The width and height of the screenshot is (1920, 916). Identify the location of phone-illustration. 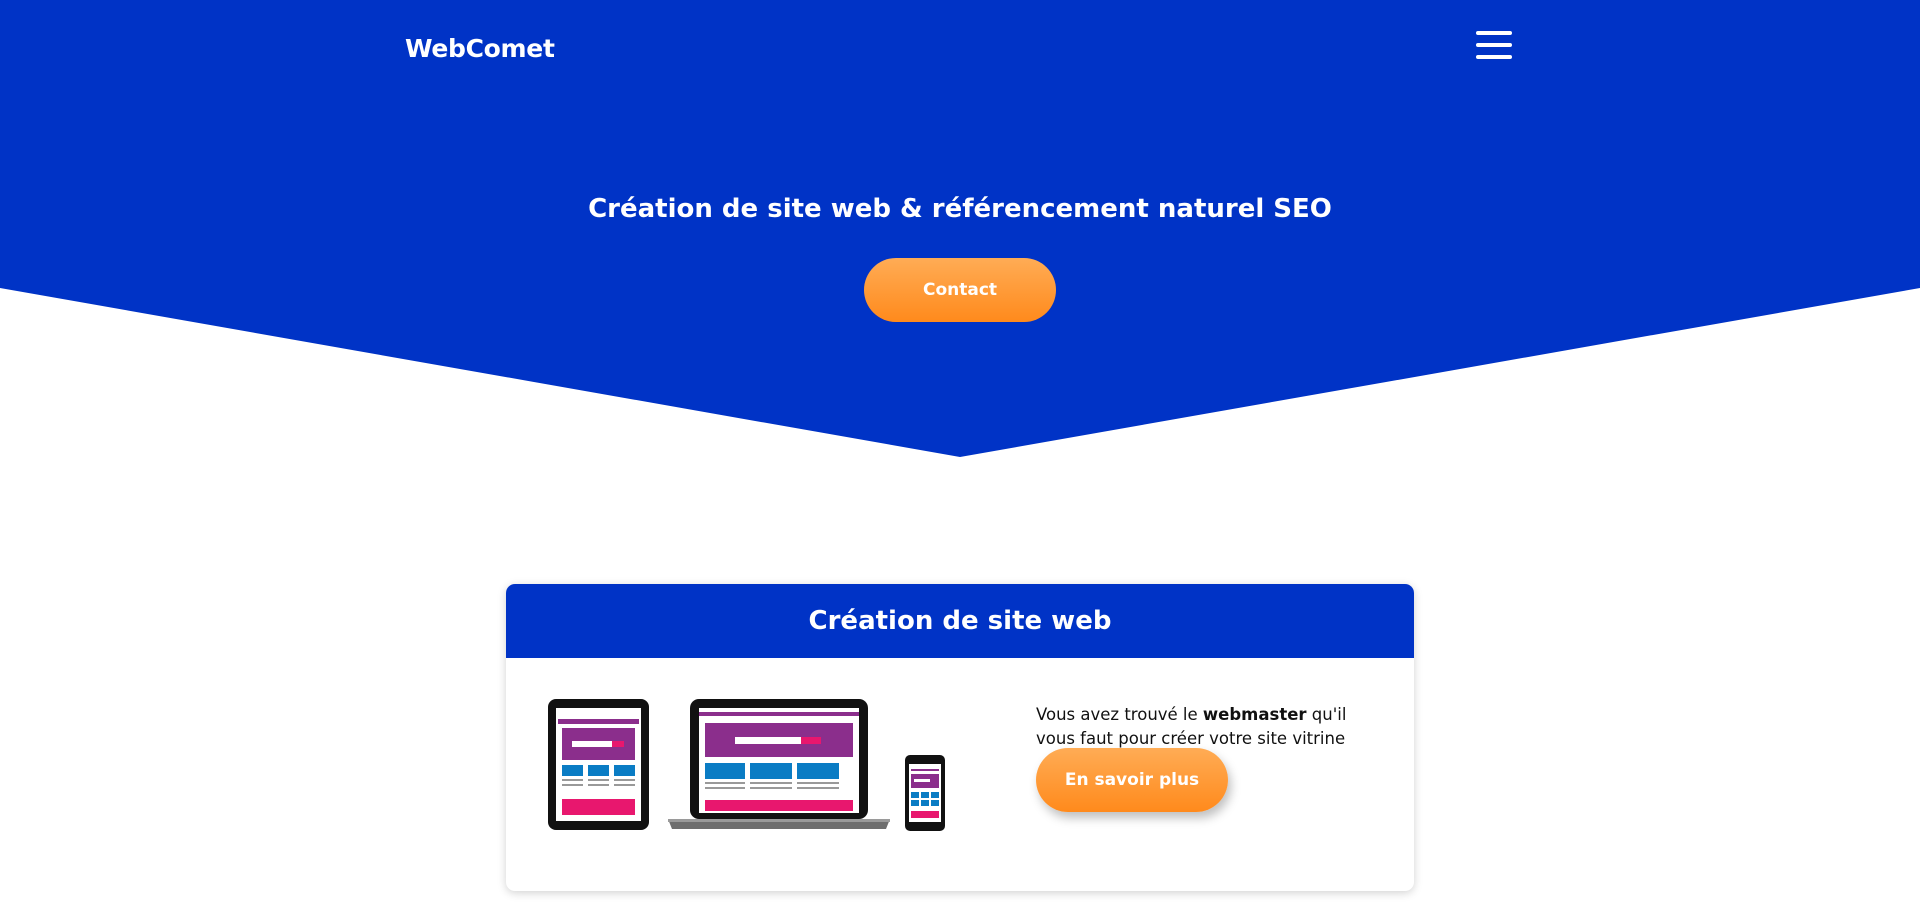
(925, 793).